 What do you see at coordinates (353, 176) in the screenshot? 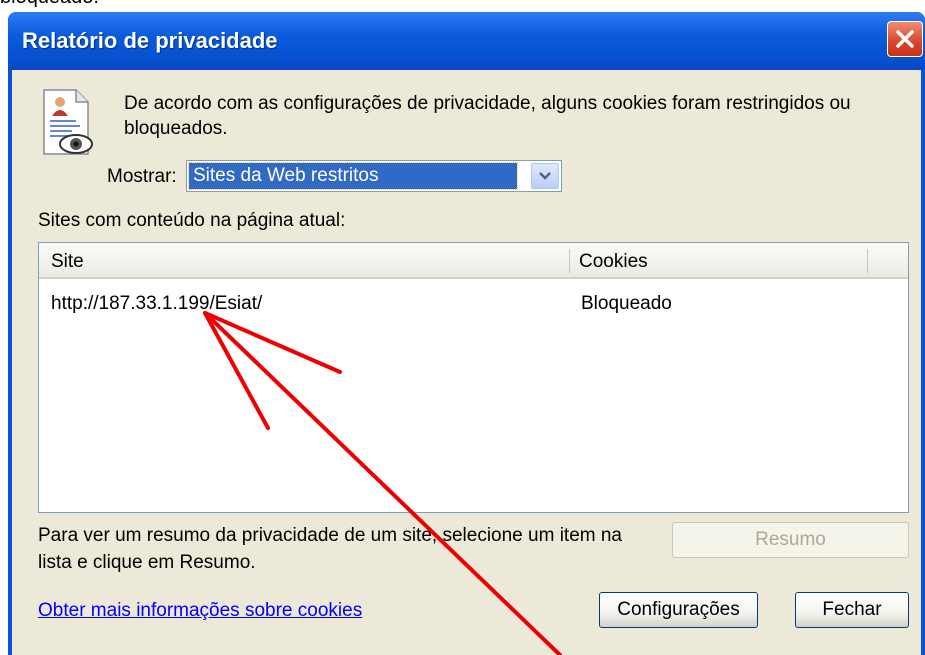
I see `filter-selected-value: Sites da Web restritos` at bounding box center [353, 176].